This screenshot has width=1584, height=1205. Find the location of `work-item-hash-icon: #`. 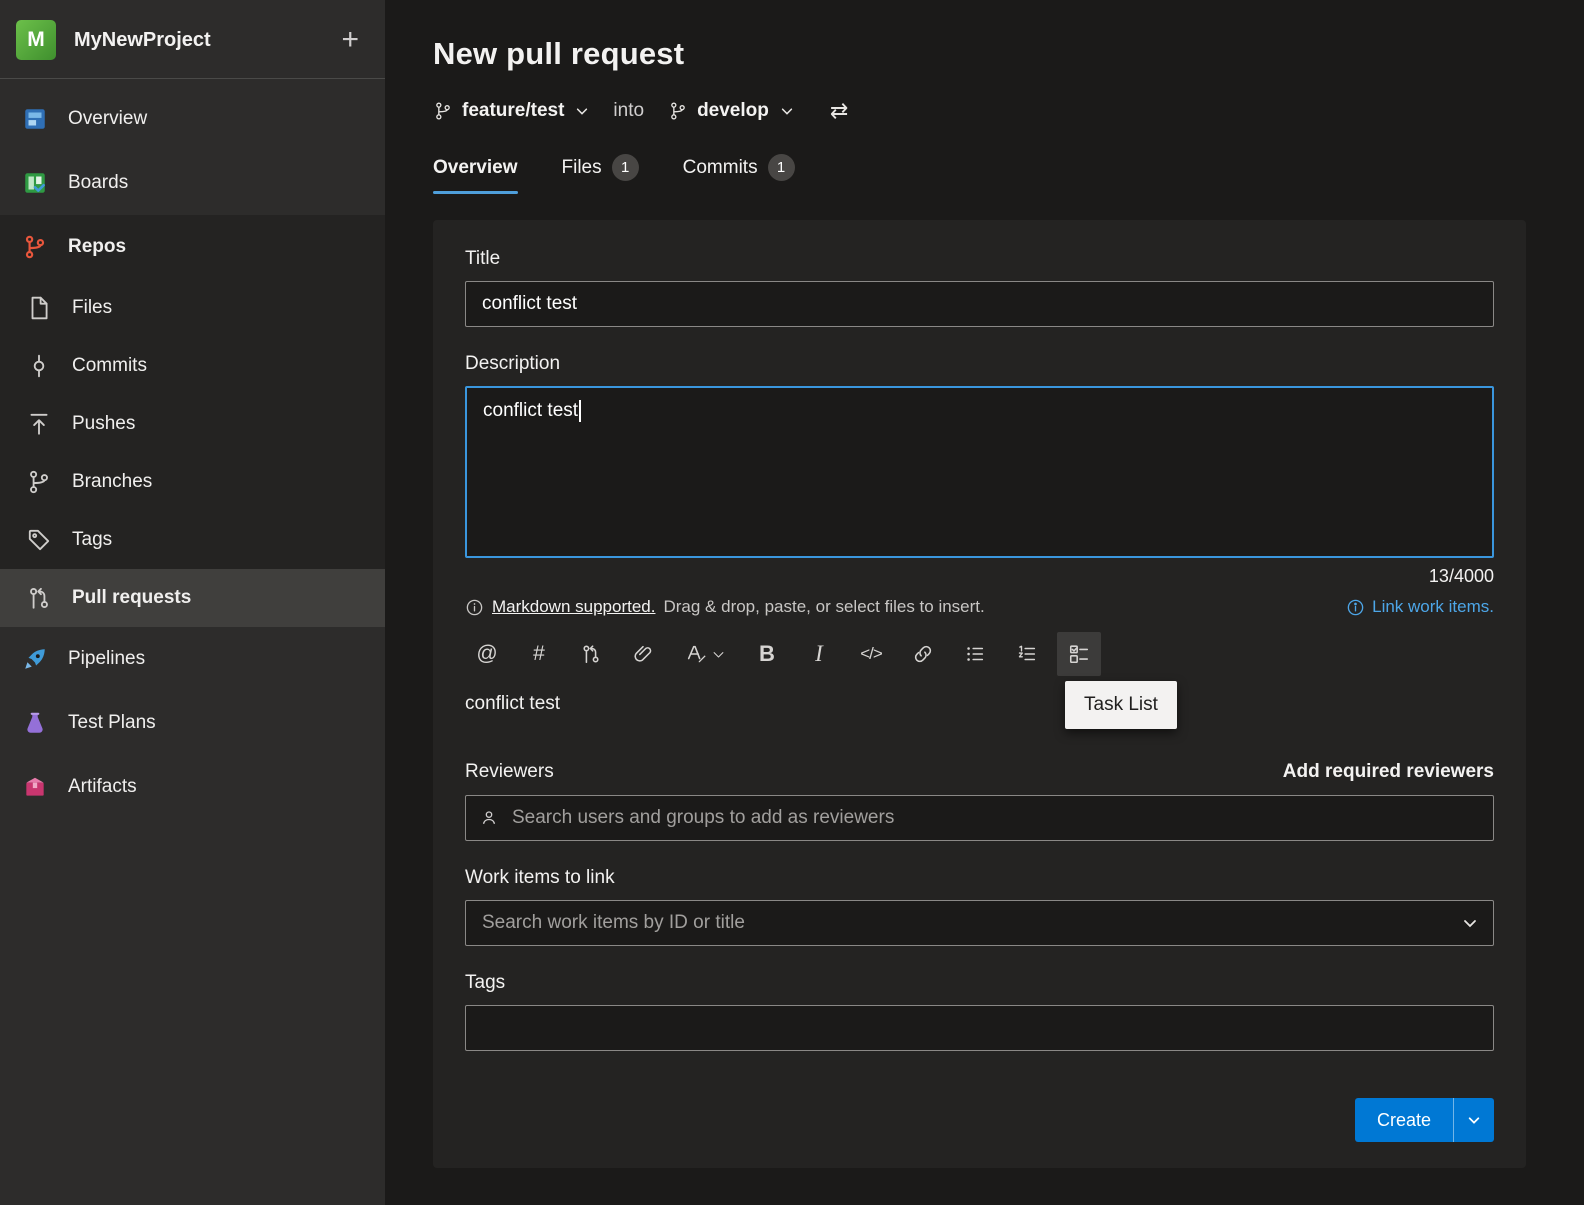

work-item-hash-icon: # is located at coordinates (539, 654).